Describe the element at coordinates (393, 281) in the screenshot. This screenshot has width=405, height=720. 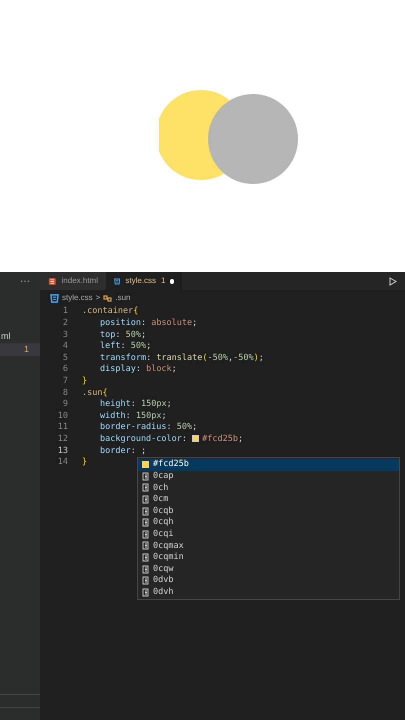
I see `run-icon` at that location.